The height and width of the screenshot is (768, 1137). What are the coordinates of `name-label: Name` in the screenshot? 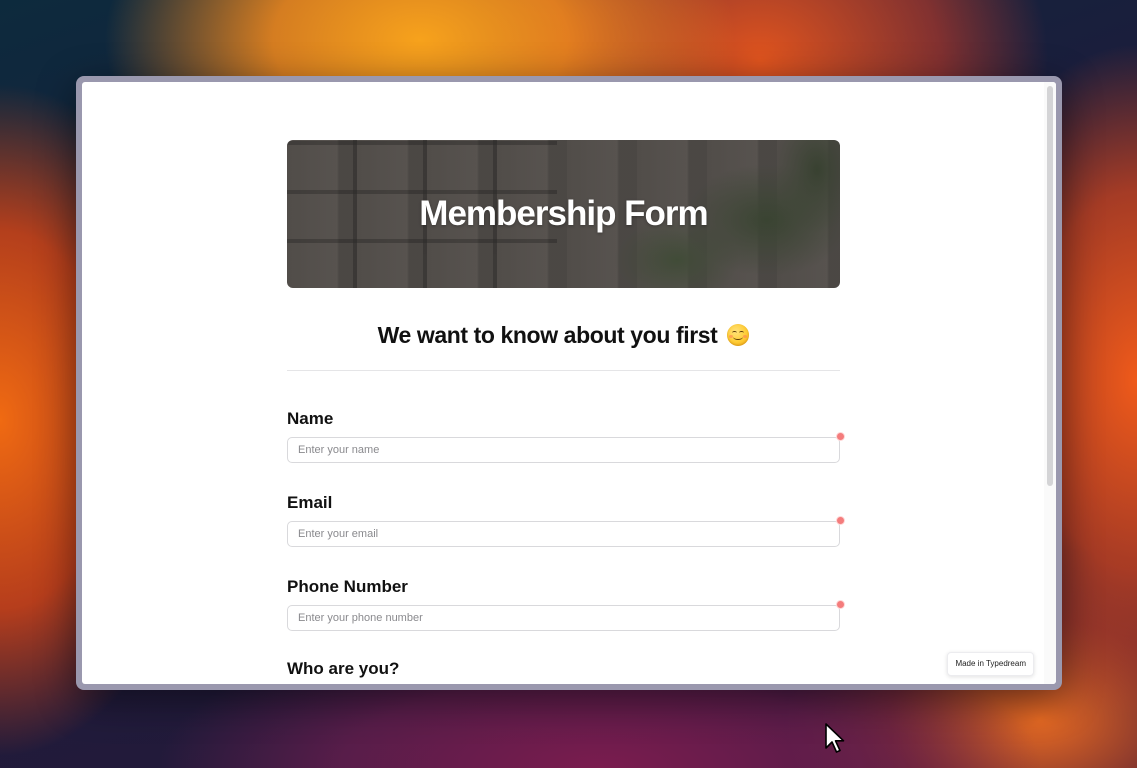 It's located at (310, 418).